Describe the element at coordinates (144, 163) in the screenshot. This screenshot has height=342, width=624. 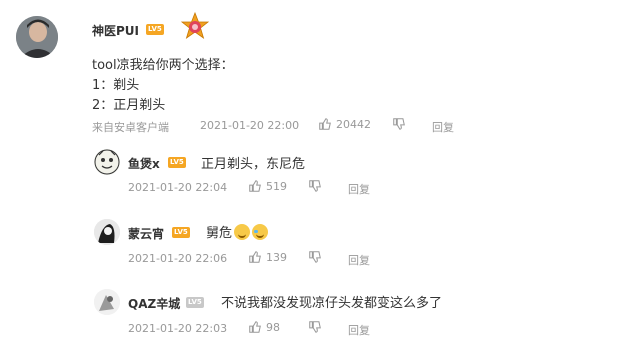
I see `reply-author-name: 鱼煲x` at that location.